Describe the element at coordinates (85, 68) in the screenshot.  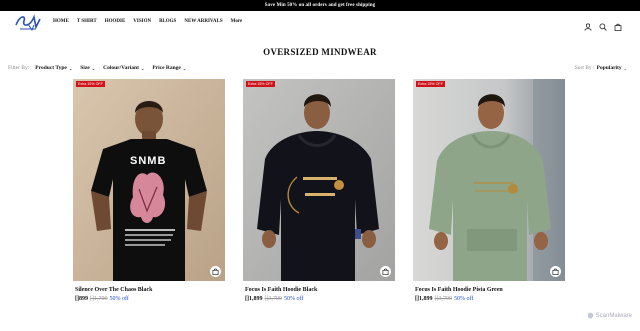
I see `filter-size-label: Size` at that location.